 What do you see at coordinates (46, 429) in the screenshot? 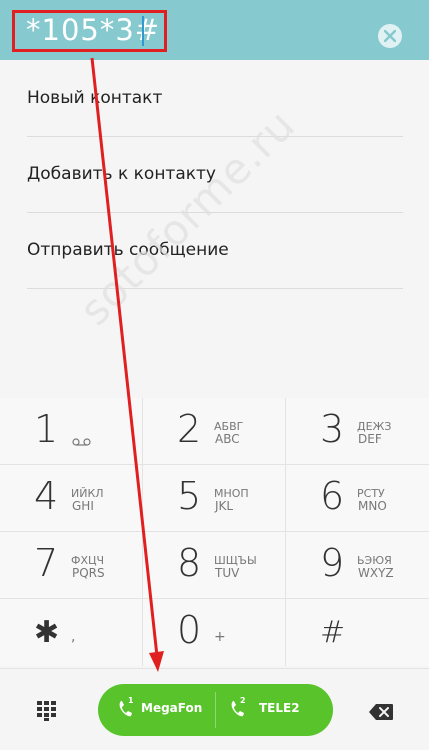
I see `key-digit: 1` at bounding box center [46, 429].